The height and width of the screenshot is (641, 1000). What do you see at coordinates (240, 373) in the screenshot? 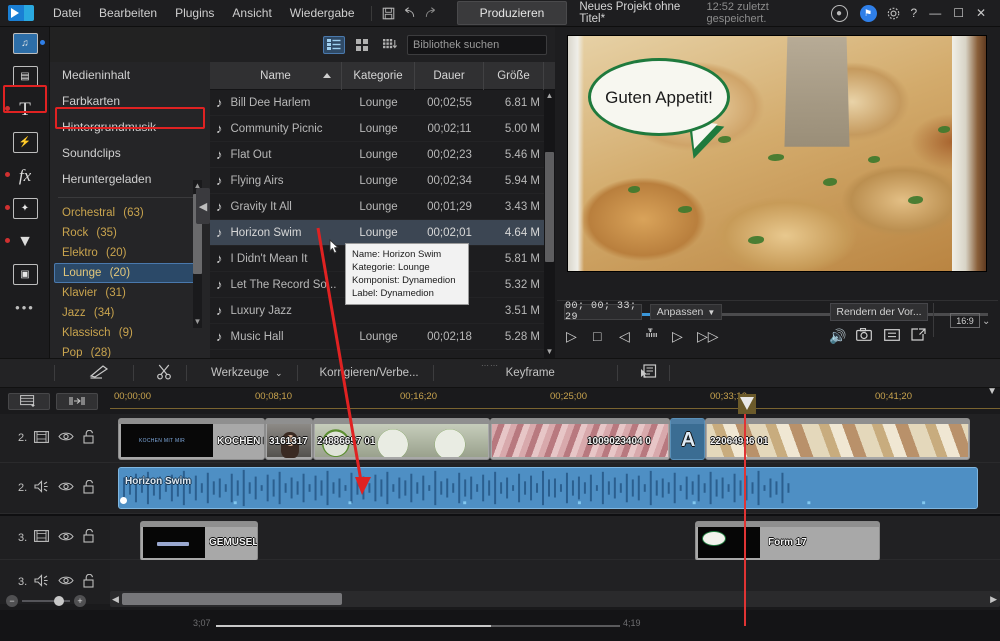
I see `tools-menu-label: Werkzeuge` at bounding box center [240, 373].